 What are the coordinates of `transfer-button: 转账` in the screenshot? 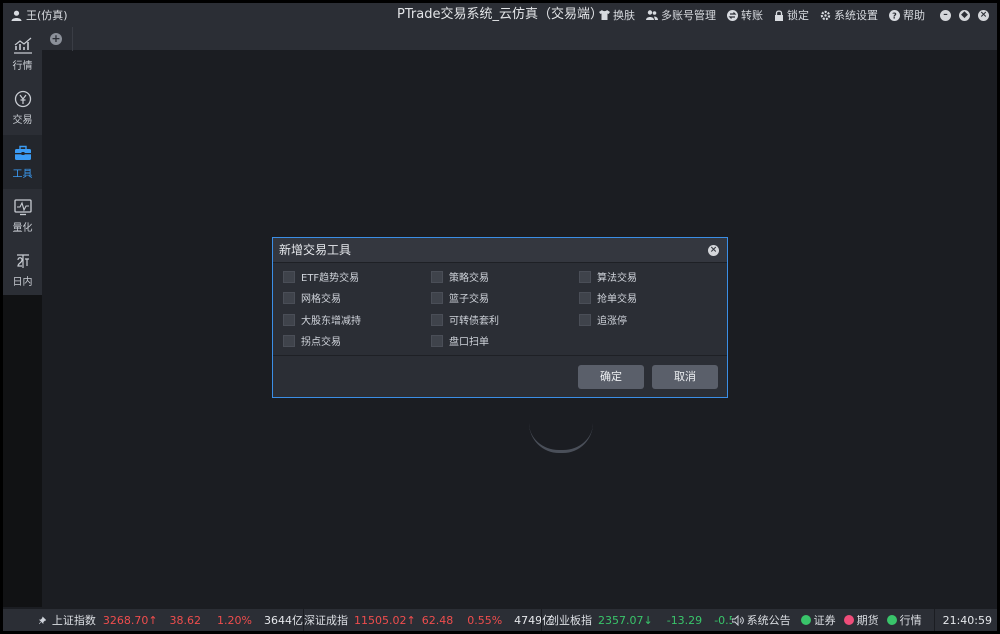 It's located at (745, 15).